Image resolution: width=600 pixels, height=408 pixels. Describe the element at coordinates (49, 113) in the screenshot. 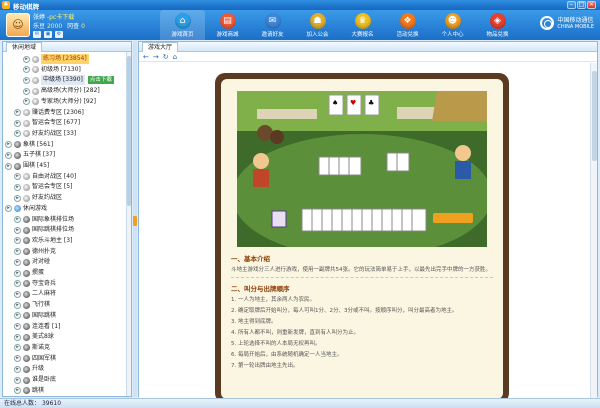

I see `tree-item: ▸ 赚话费专区 [2306]` at that location.